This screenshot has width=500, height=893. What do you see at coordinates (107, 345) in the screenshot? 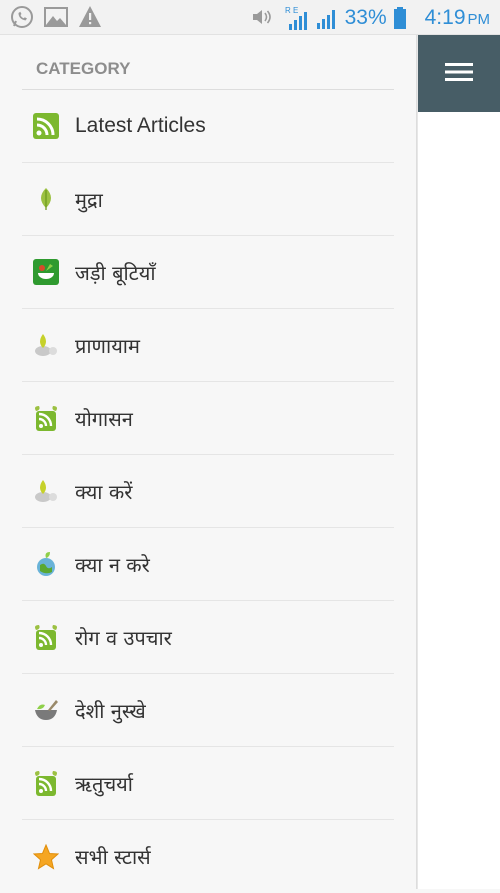
I see `category-label: प्राणायाम` at bounding box center [107, 345].